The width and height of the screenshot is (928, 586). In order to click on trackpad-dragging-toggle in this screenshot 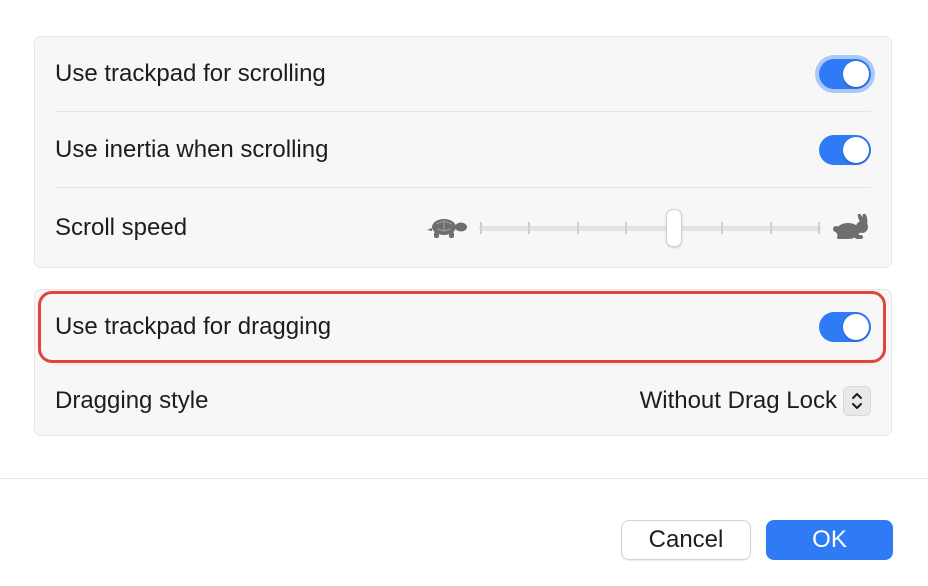, I will do `click(845, 327)`.